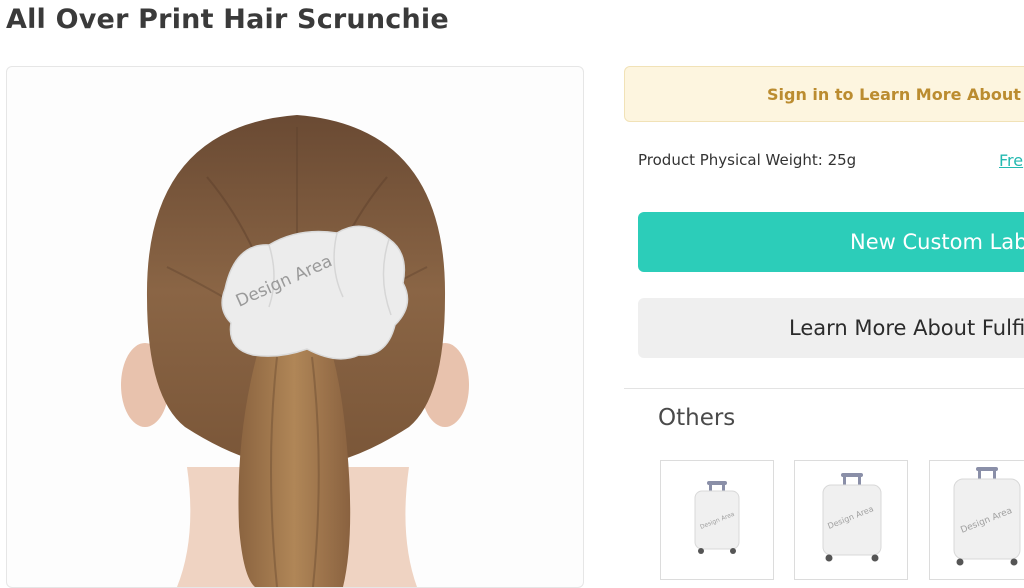 This screenshot has height=588, width=1024. I want to click on signin-banner: Sign in to Learn More About P, so click(824, 94).